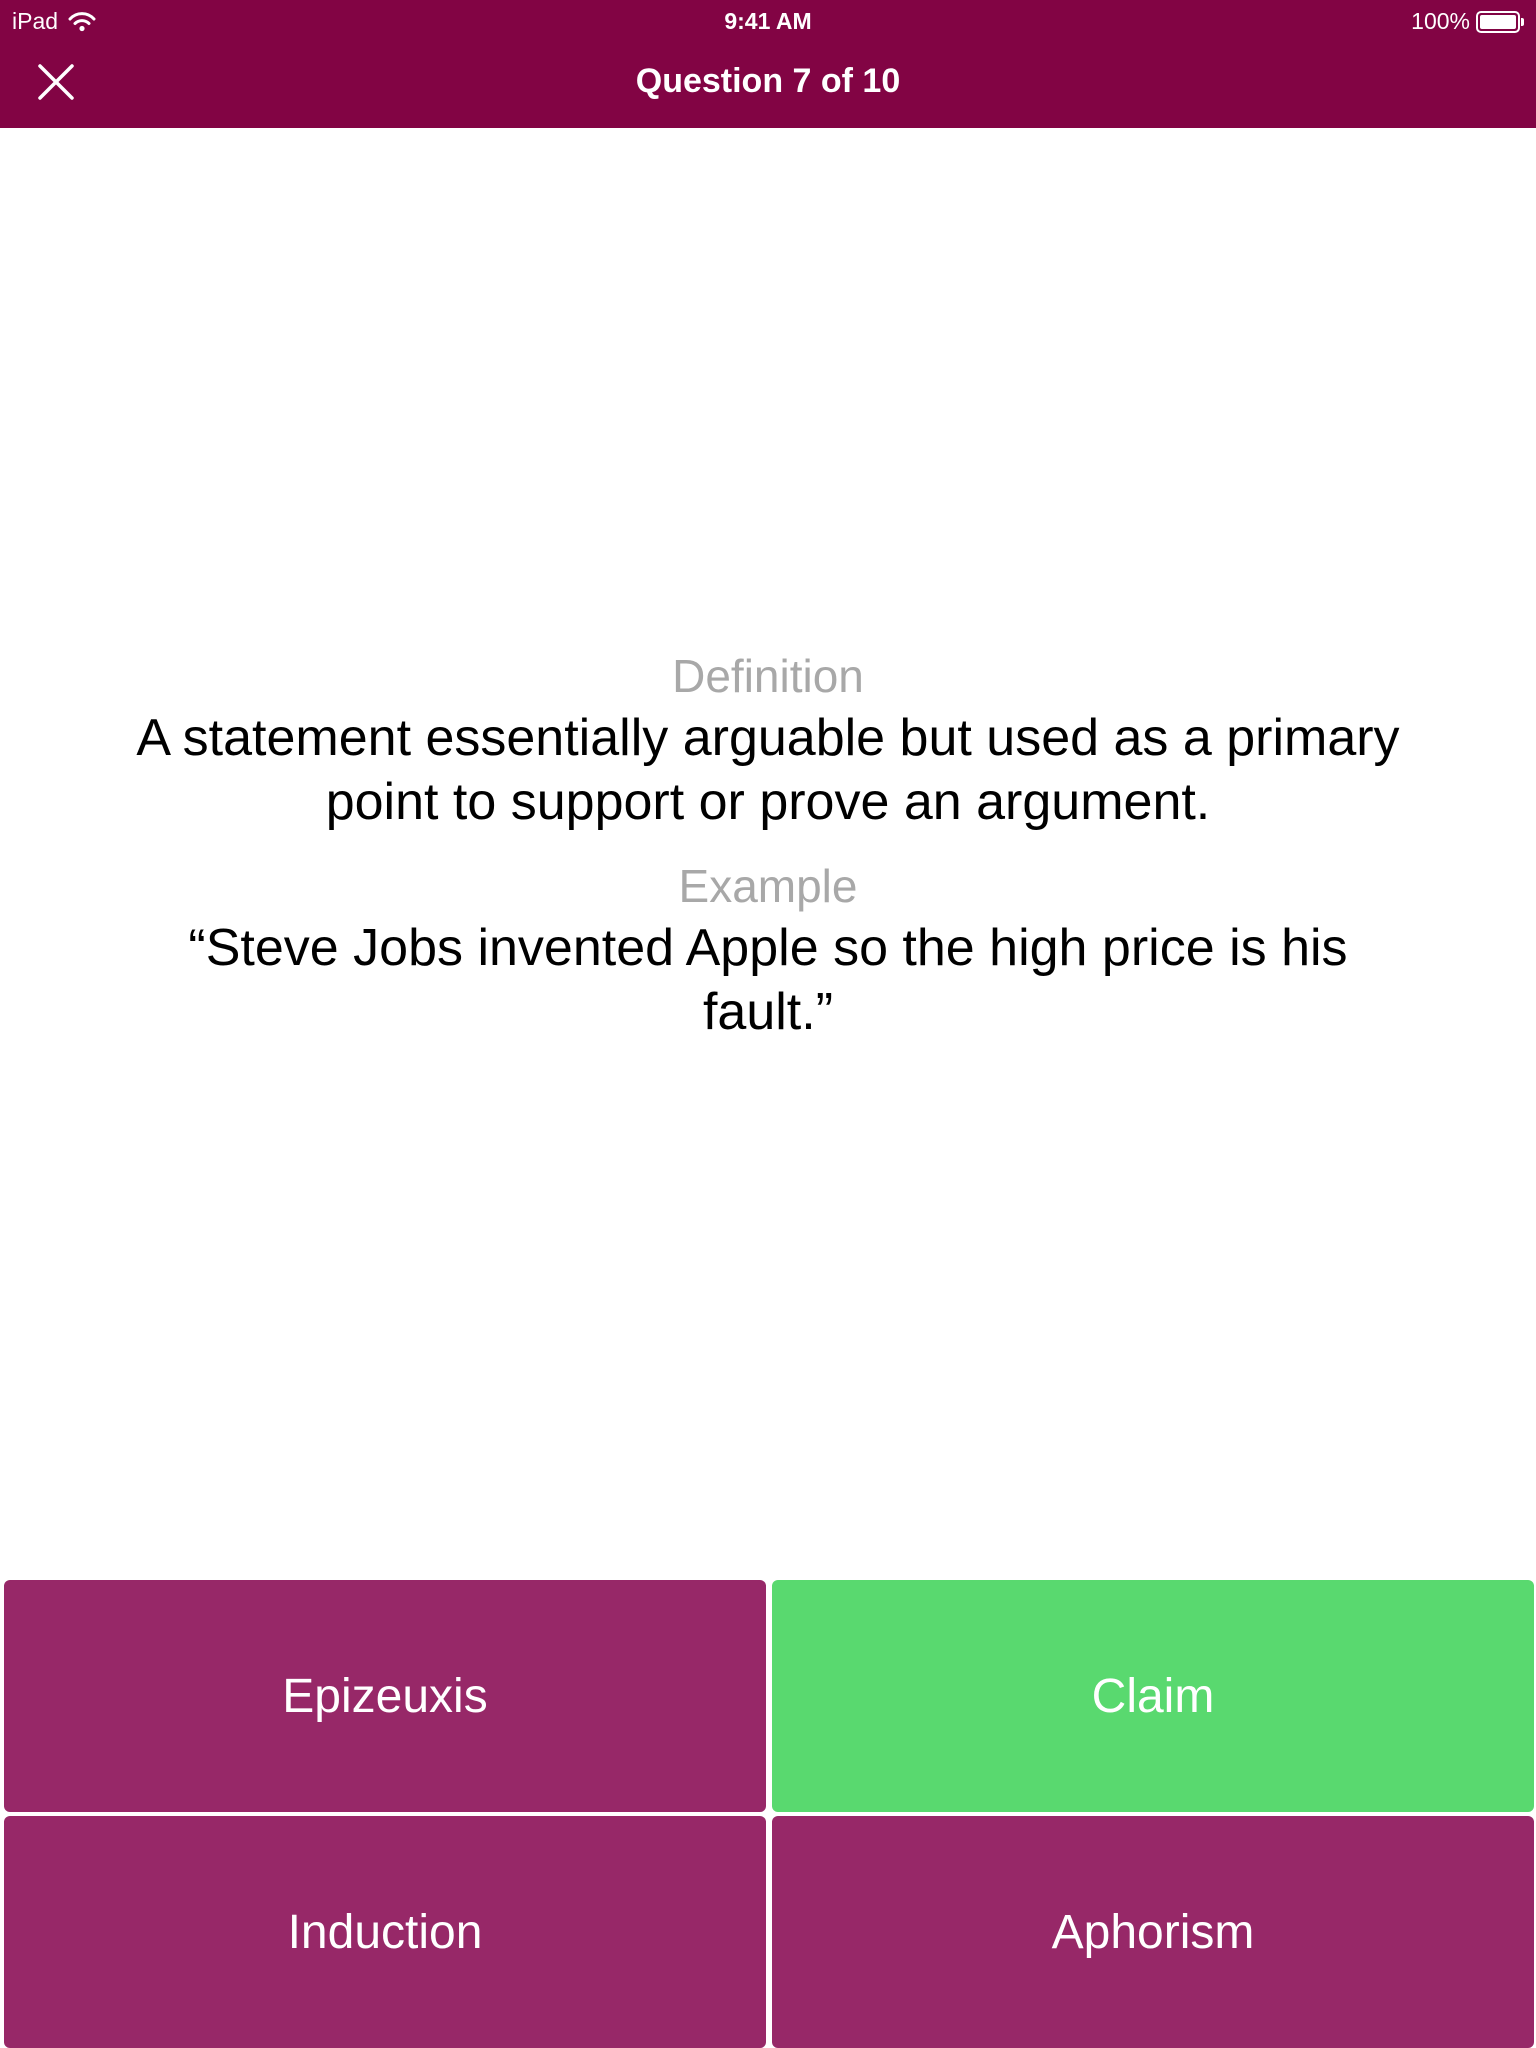 The width and height of the screenshot is (1536, 2048). I want to click on status-right: 100%, so click(1467, 21).